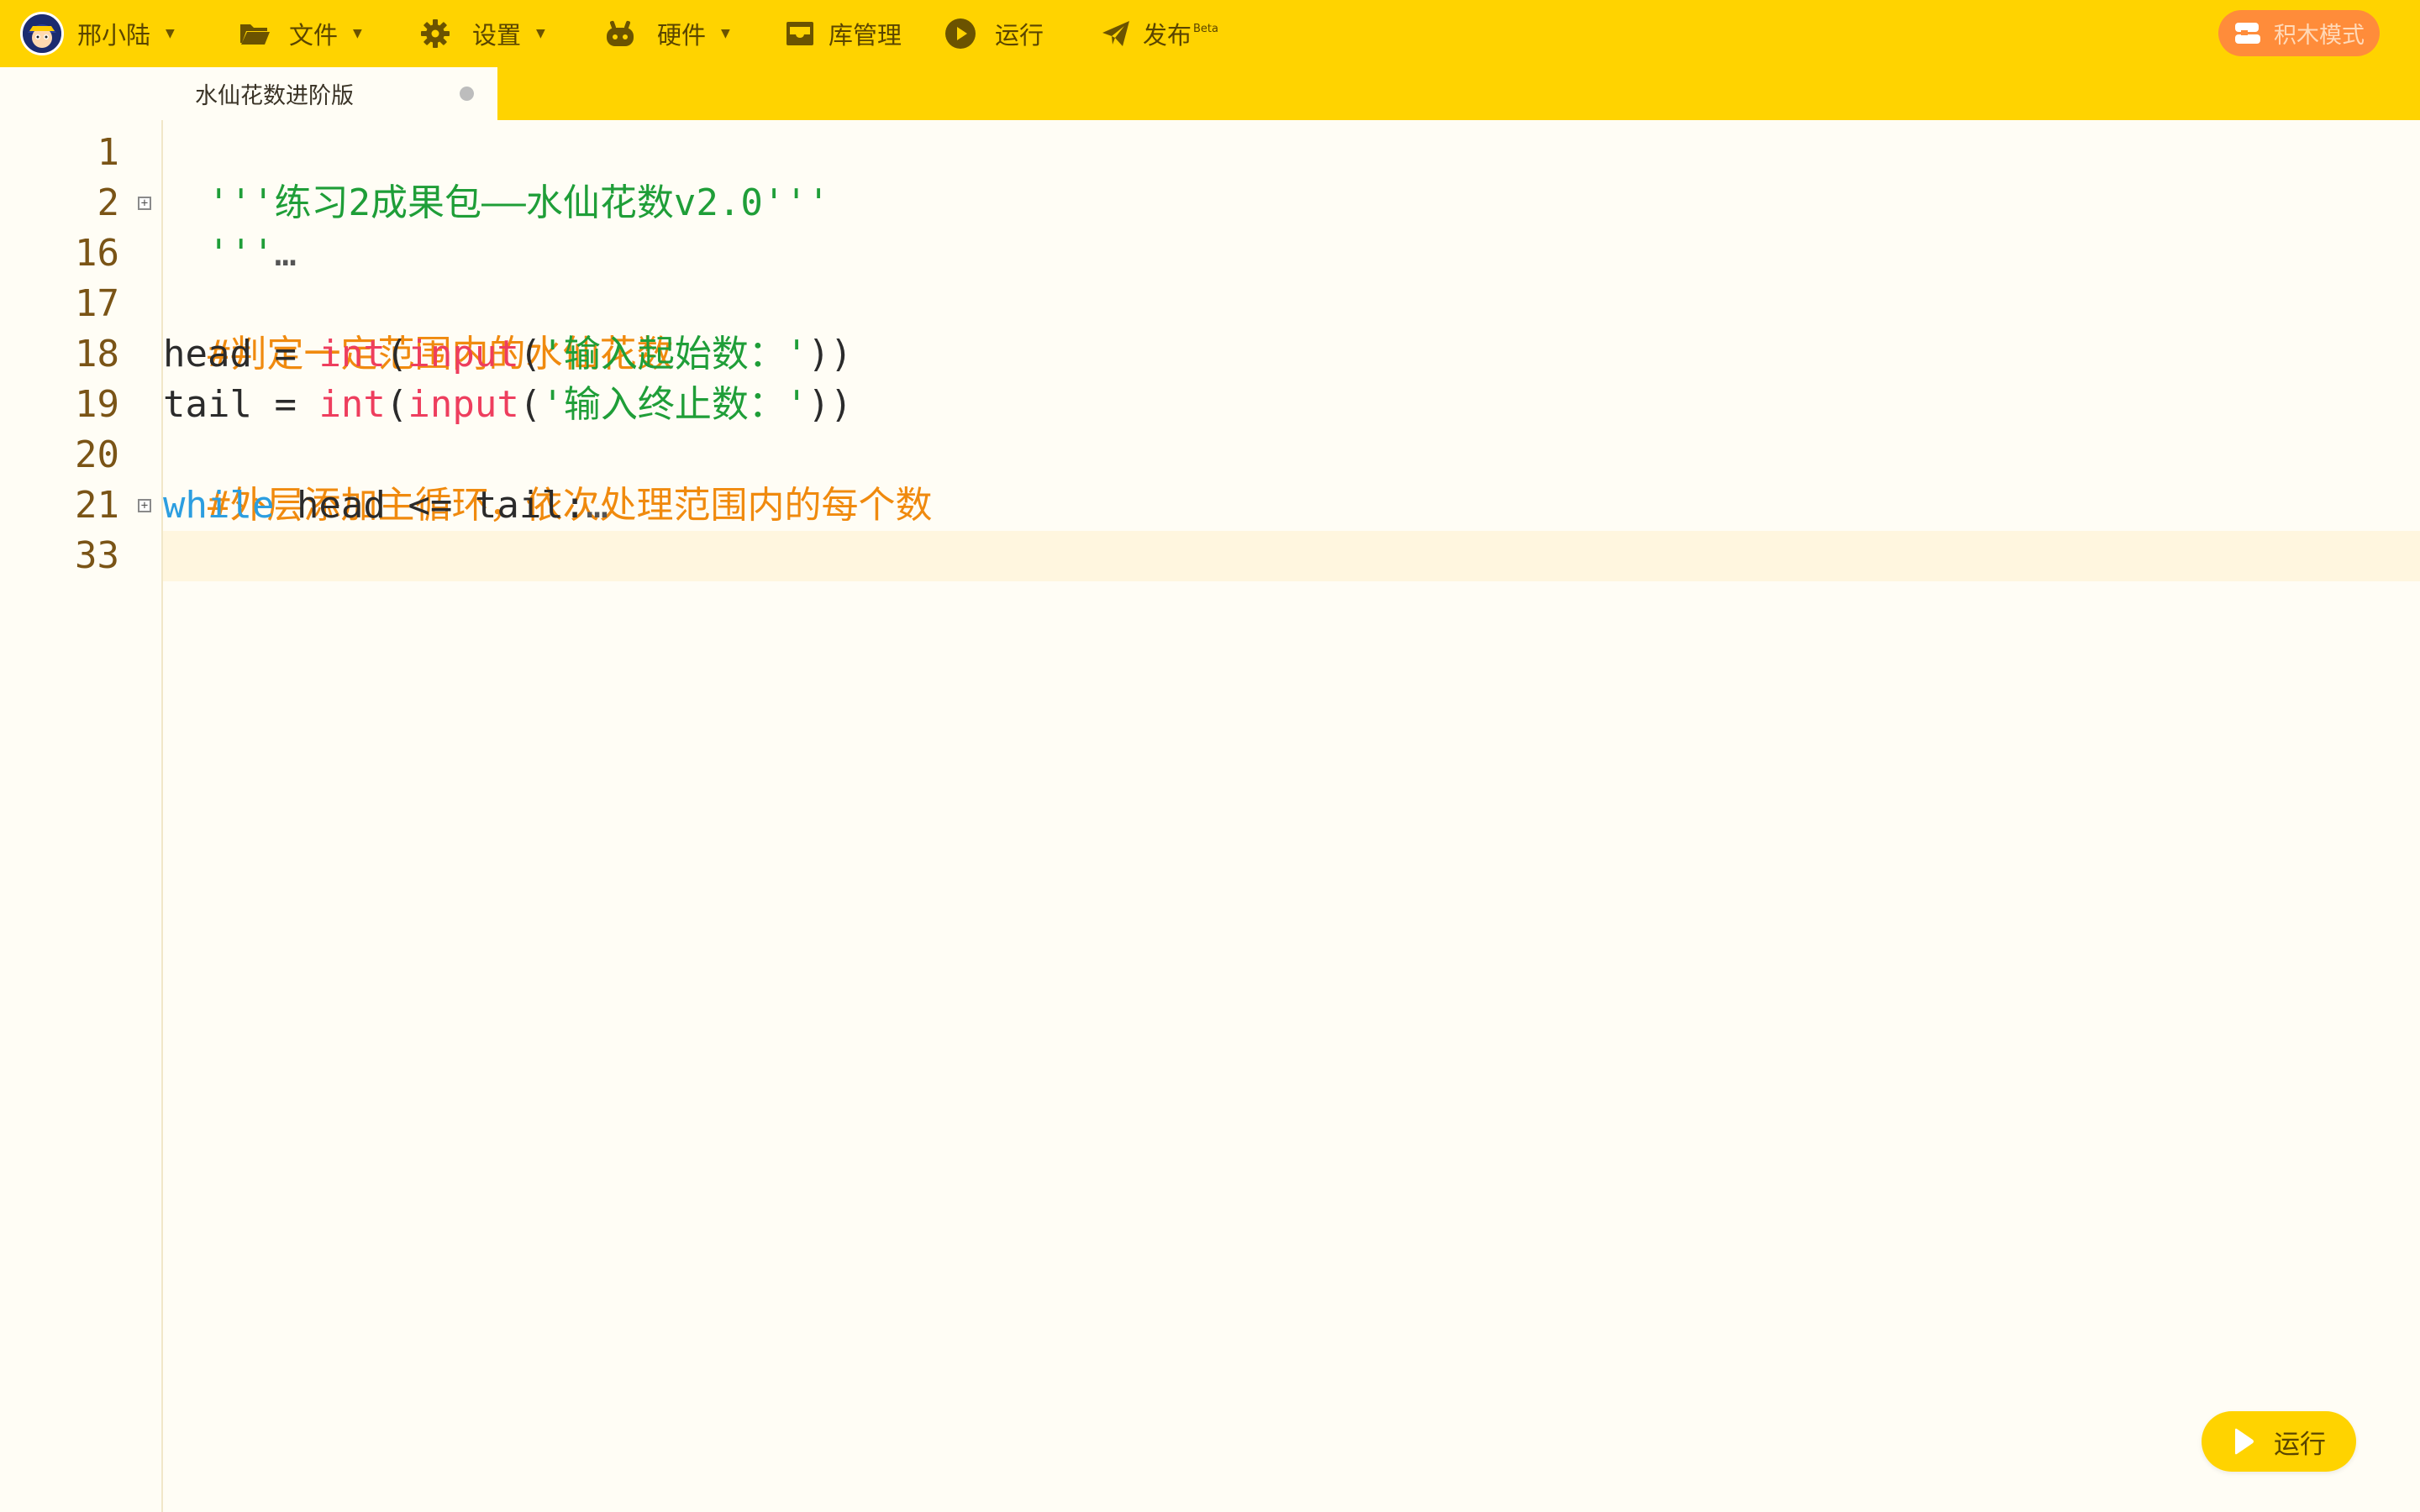  What do you see at coordinates (81, 93) in the screenshot?
I see `tab-strip-spacer` at bounding box center [81, 93].